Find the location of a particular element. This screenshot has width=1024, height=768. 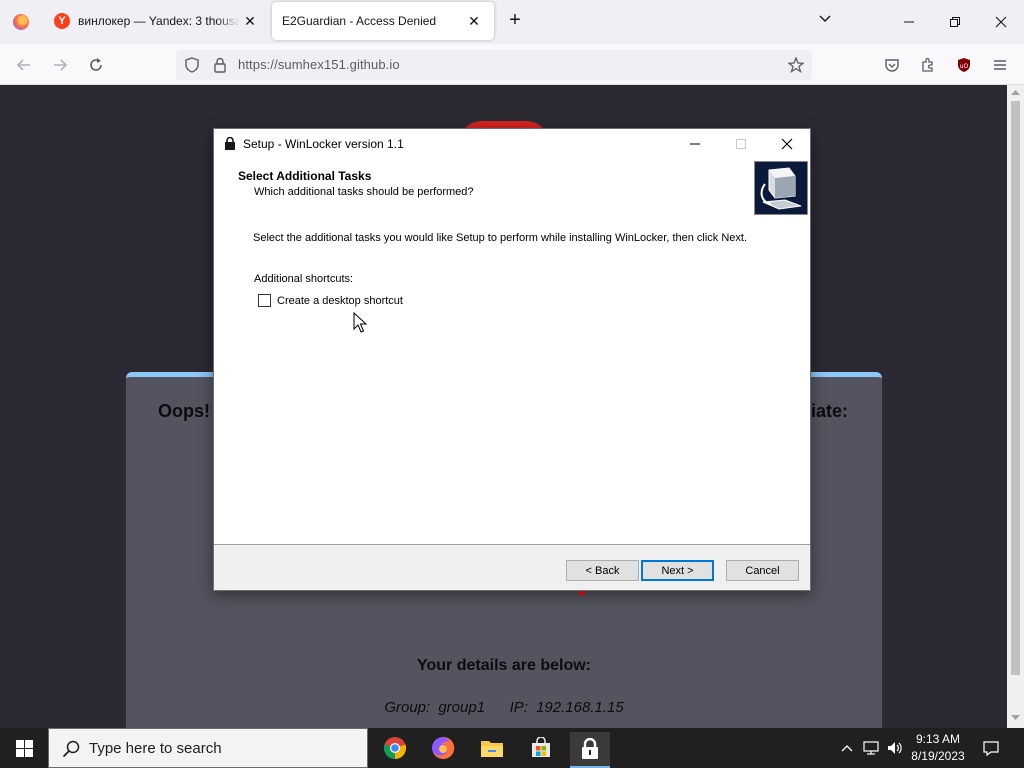

minimize-window-button is located at coordinates (909, 22).